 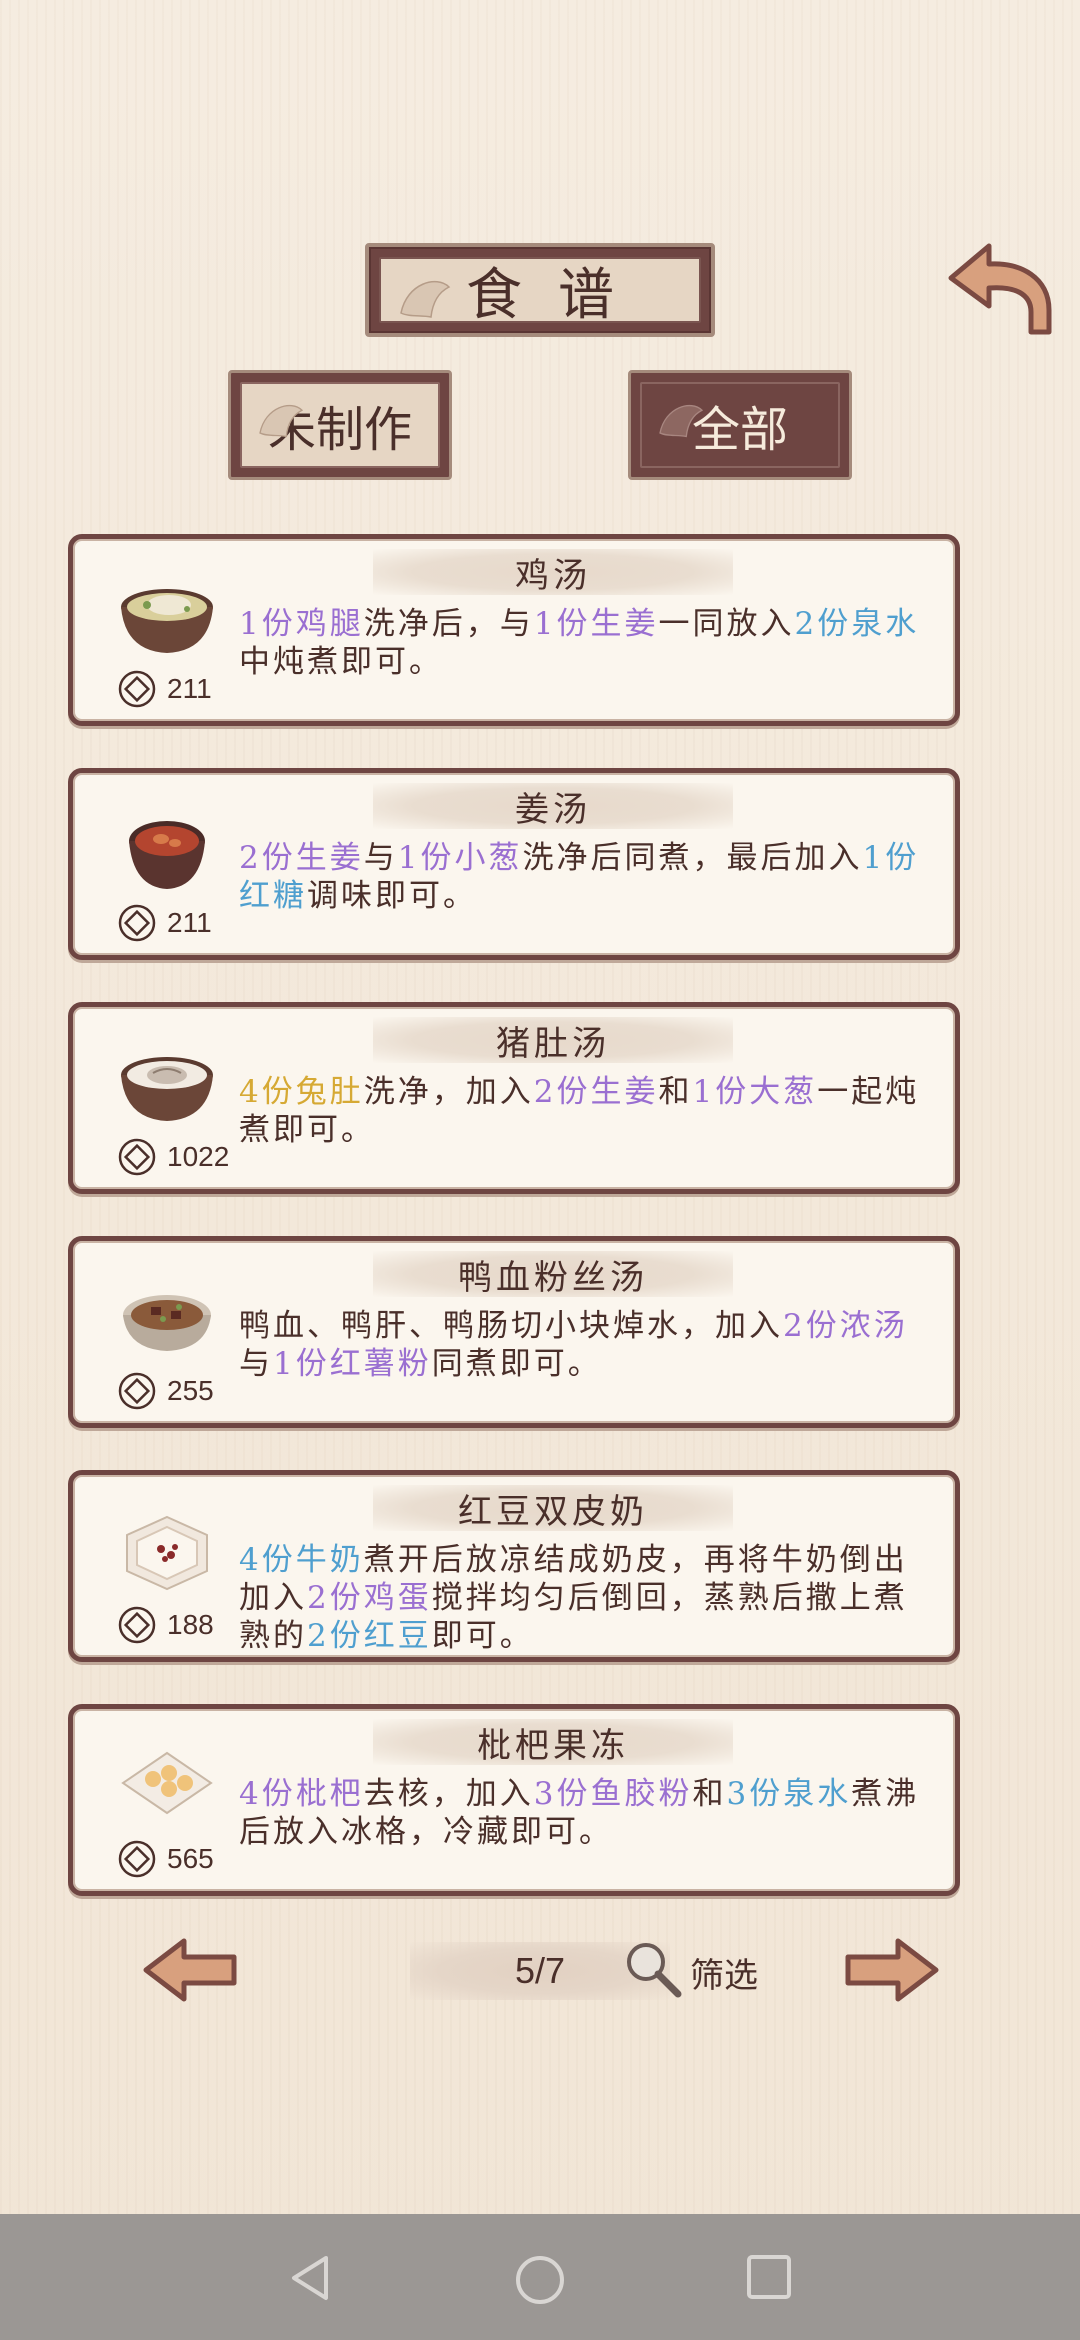 I want to click on recipe-name: 鸭血粉丝汤, so click(x=553, y=1274).